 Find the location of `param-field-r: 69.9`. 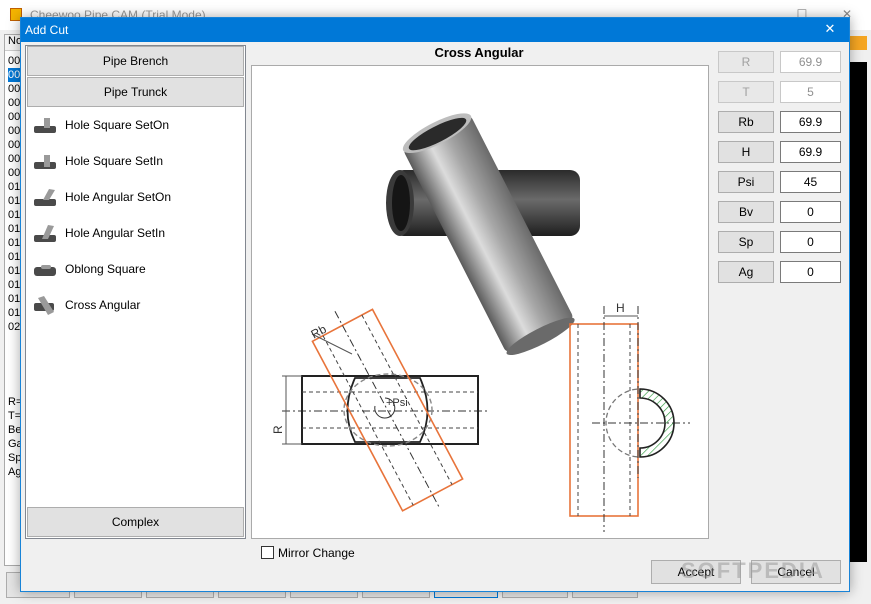

param-field-r: 69.9 is located at coordinates (810, 62).